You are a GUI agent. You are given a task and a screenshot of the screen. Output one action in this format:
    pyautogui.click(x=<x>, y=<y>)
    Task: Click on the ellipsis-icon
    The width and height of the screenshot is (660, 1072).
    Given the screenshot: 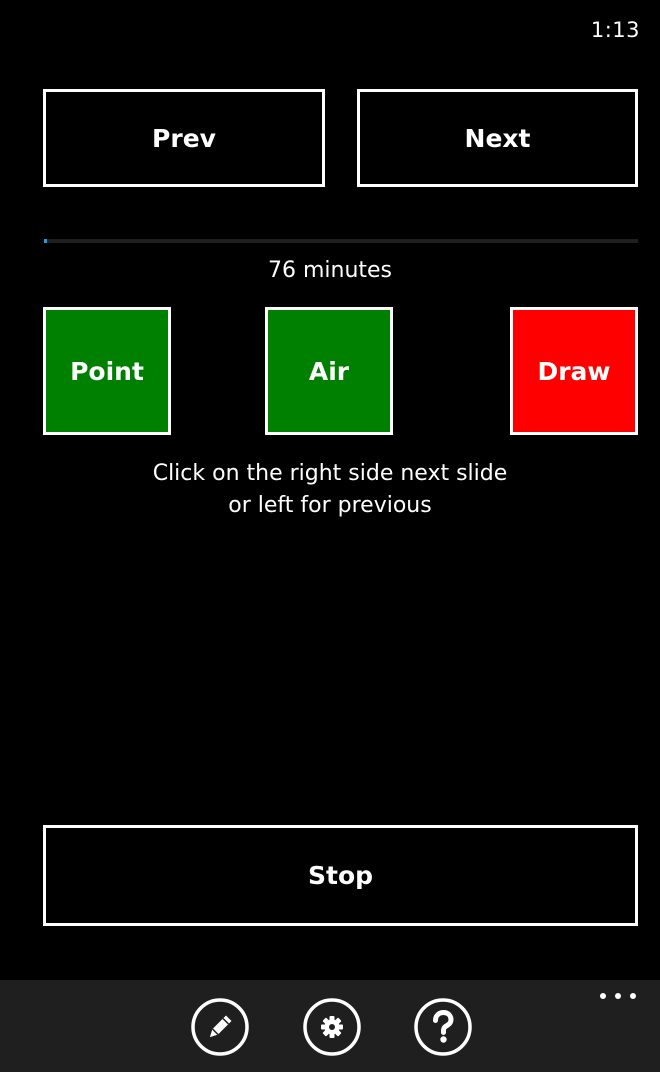 What is the action you would take?
    pyautogui.click(x=618, y=996)
    